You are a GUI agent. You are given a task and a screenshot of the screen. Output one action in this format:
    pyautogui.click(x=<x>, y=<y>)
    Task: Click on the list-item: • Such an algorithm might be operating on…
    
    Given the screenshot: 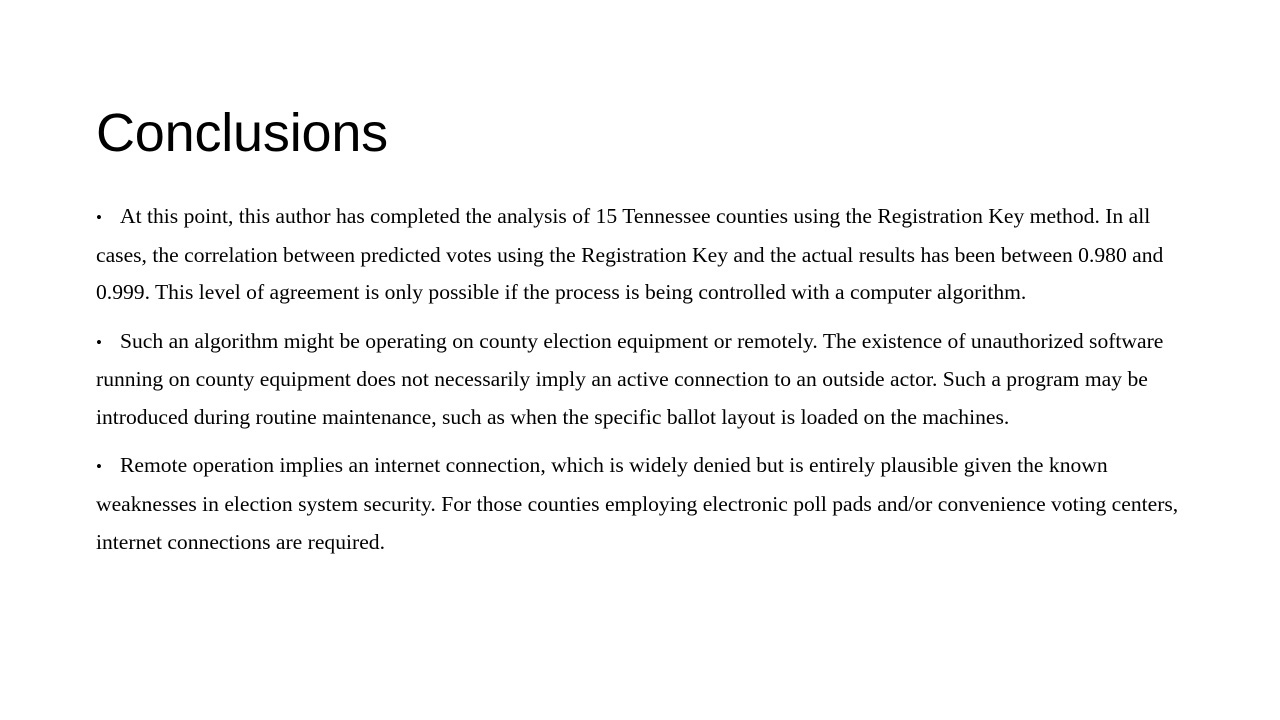 What is the action you would take?
    pyautogui.click(x=642, y=380)
    